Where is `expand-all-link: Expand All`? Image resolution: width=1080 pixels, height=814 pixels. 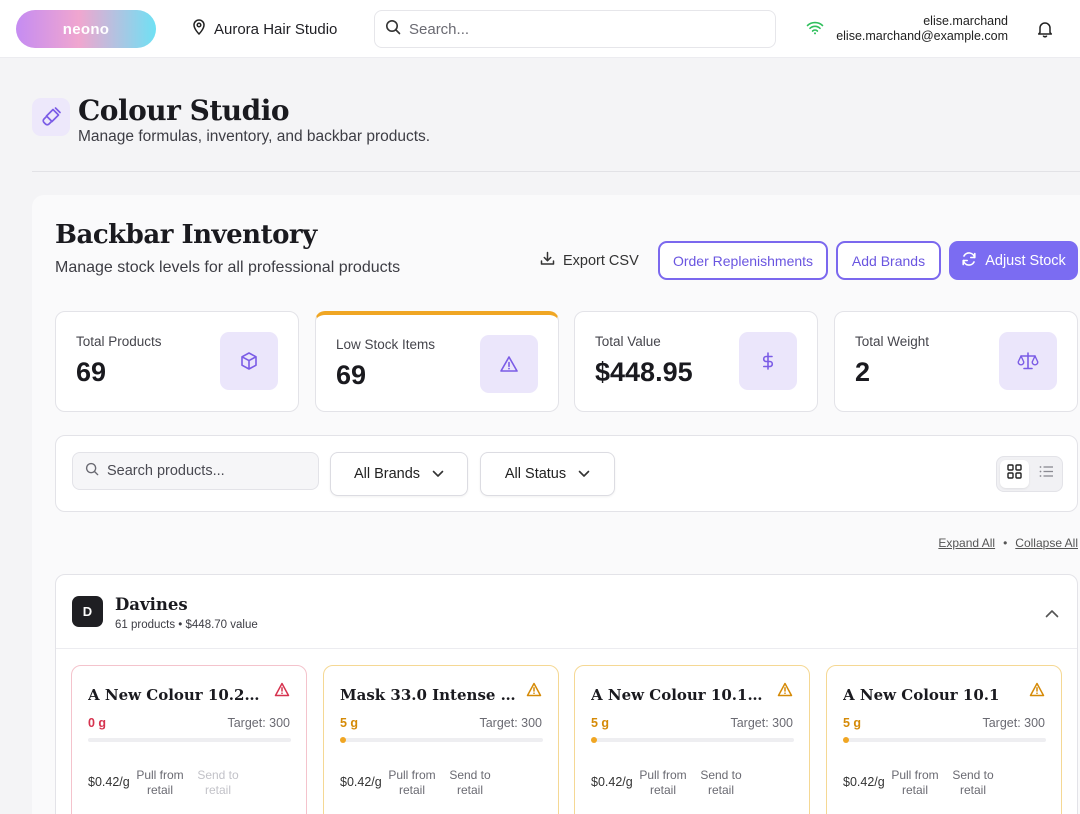 expand-all-link: Expand All is located at coordinates (966, 543).